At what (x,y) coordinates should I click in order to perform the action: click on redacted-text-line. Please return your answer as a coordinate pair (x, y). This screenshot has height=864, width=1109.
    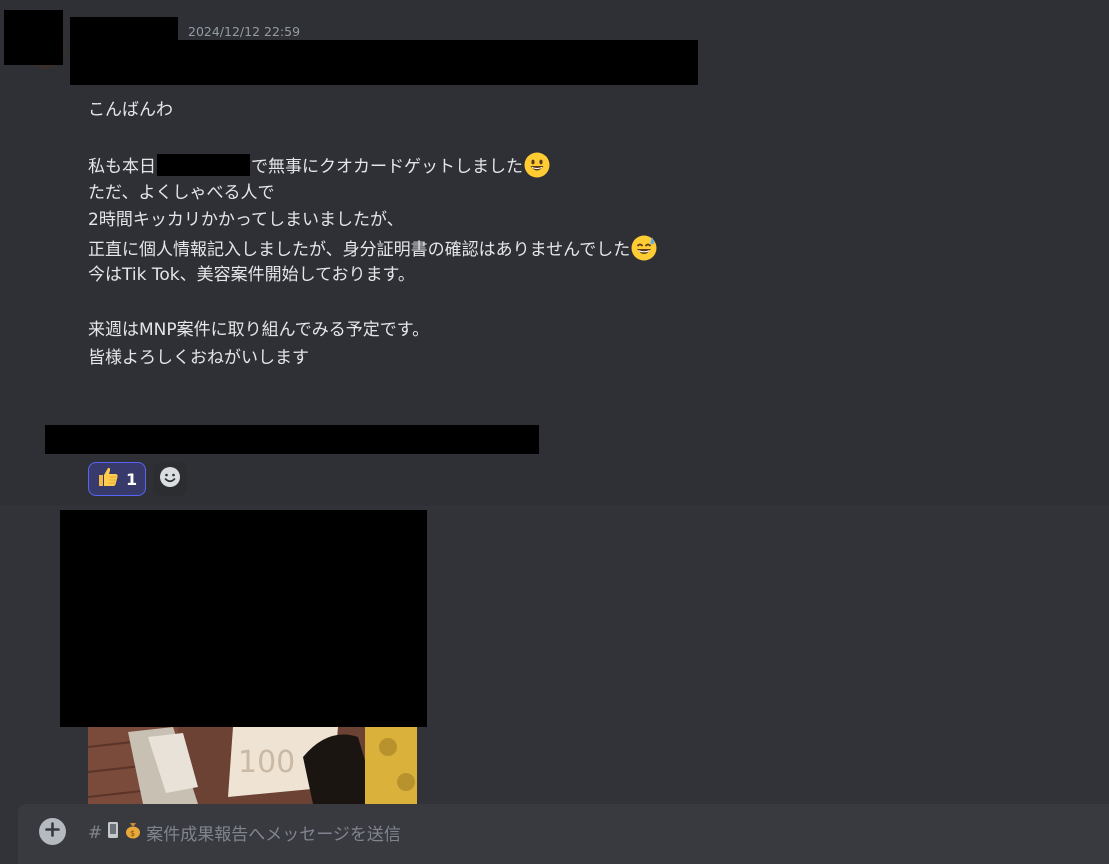
    Looking at the image, I should click on (292, 439).